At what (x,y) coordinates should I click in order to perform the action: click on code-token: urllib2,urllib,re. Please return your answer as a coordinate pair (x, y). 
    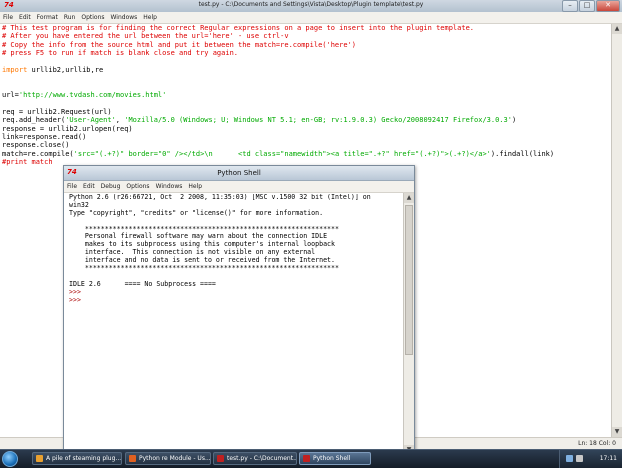
    Looking at the image, I should click on (65, 69).